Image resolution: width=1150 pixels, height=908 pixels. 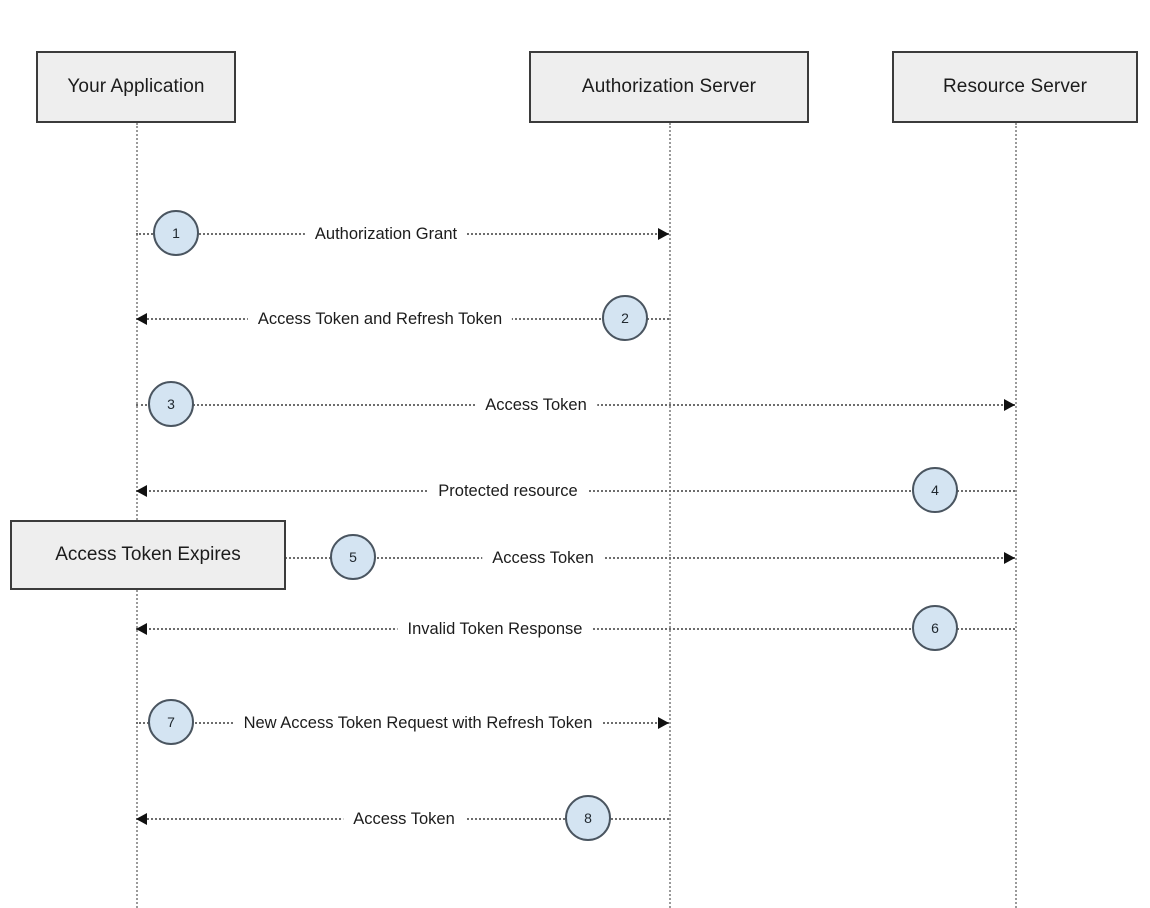 I want to click on note-box-token-expires: Access Token Expires, so click(x=148, y=555).